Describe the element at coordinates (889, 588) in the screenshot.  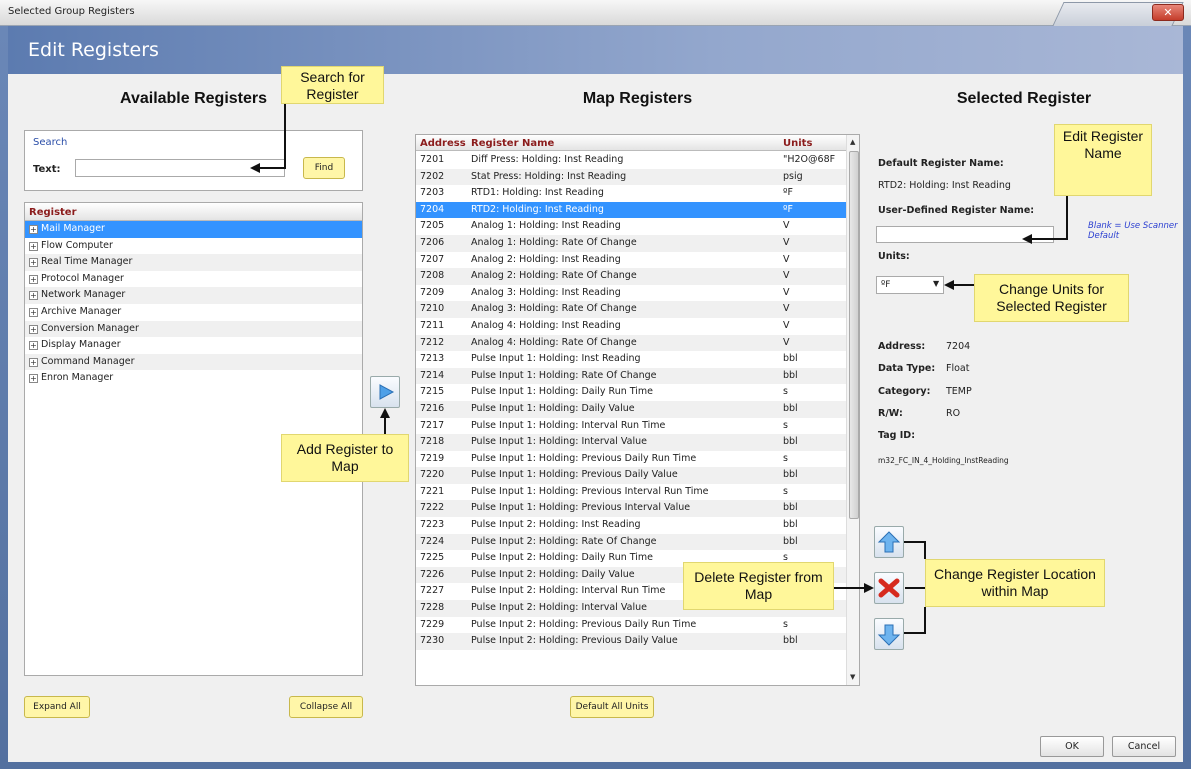
I see `delete-register-button` at that location.